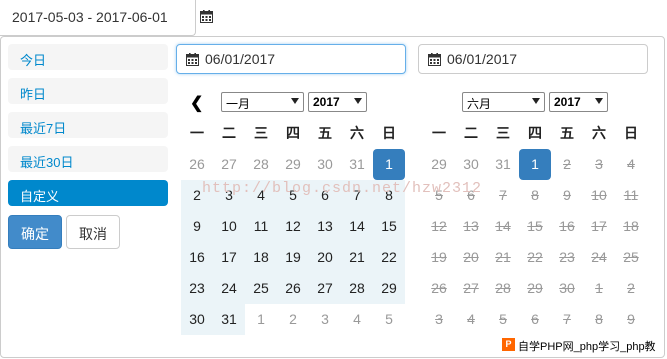 The image size is (667, 359). Describe the element at coordinates (206, 19) in the screenshot. I see `calendar-icon` at that location.